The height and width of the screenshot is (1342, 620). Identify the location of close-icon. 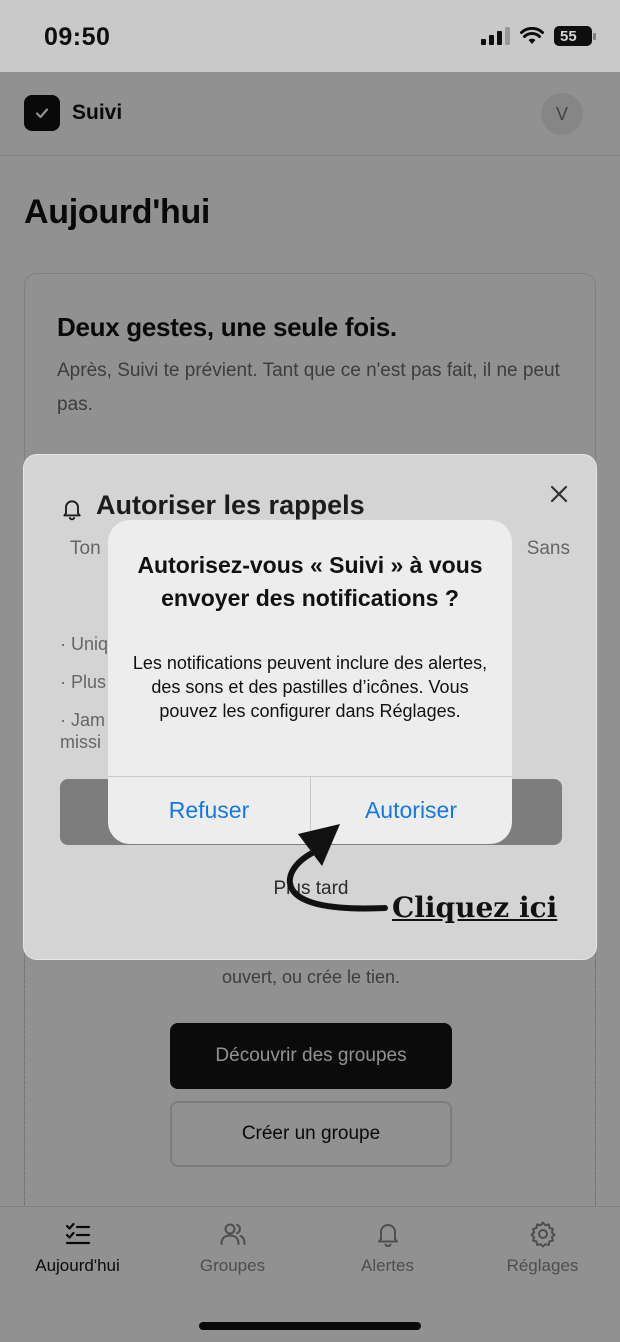
(559, 494).